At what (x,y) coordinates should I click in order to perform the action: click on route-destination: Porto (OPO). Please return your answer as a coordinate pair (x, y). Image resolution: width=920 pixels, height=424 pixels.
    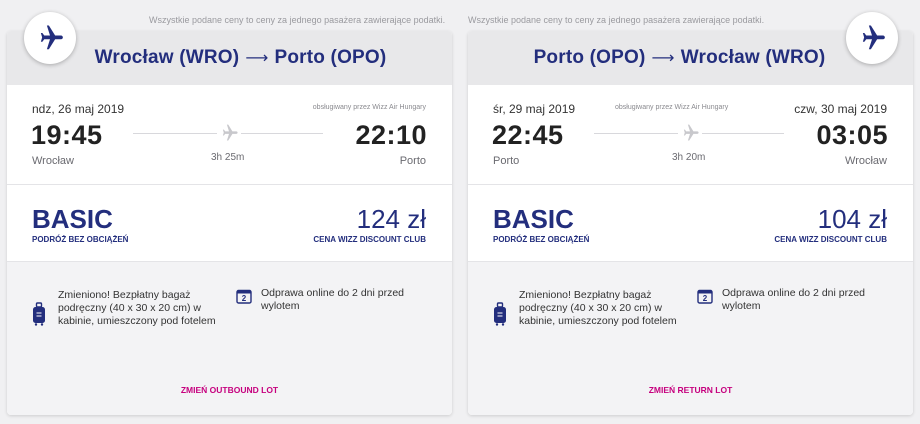
    Looking at the image, I should click on (330, 57).